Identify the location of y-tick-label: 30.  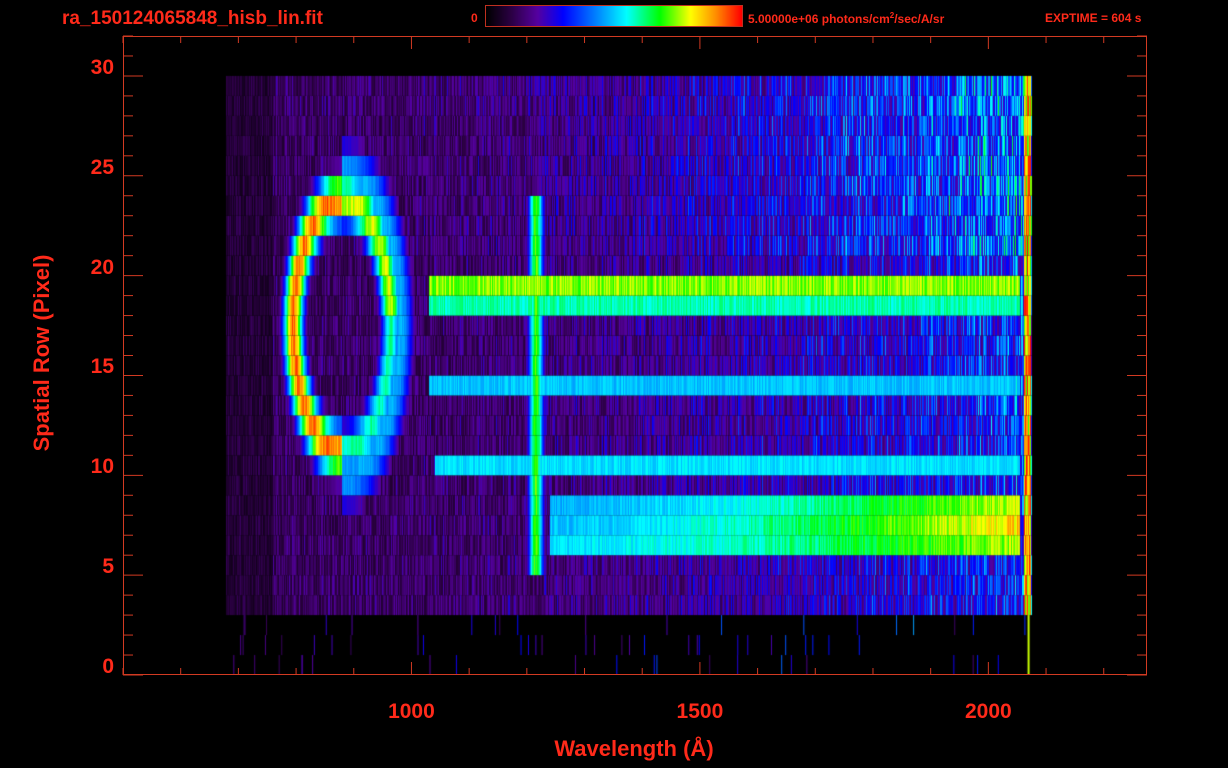
(102, 67).